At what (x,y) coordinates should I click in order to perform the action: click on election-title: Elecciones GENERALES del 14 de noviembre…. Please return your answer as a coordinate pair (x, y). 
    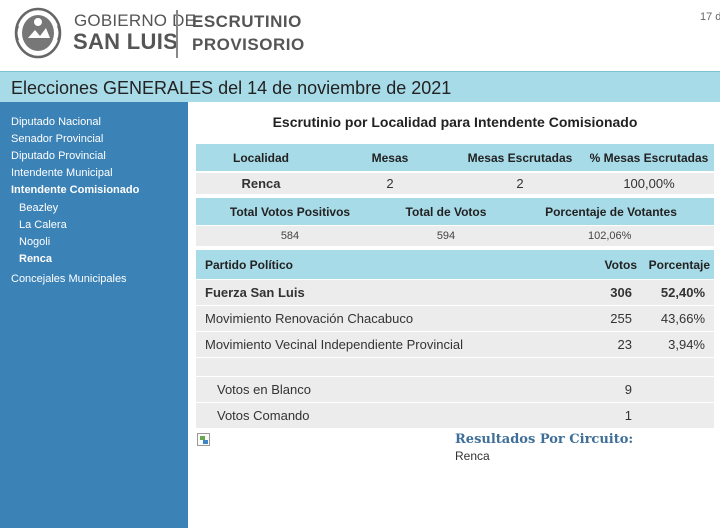
    Looking at the image, I should click on (231, 88).